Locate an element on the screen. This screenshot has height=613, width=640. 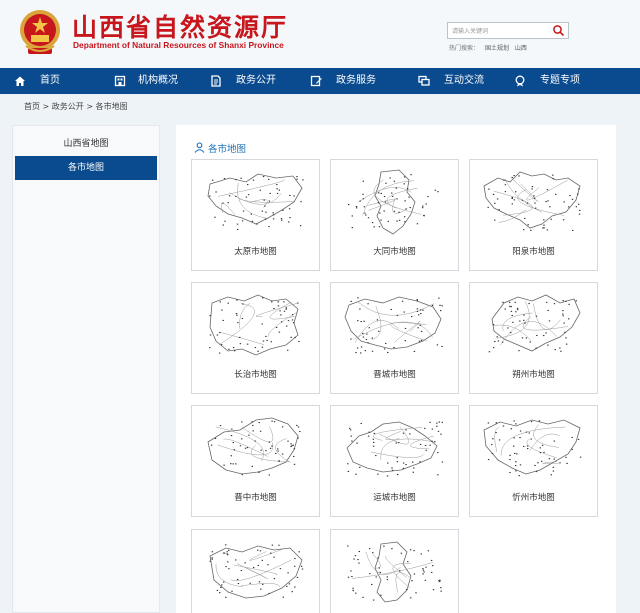
map-card-label: 晋城市地图 is located at coordinates (394, 374).